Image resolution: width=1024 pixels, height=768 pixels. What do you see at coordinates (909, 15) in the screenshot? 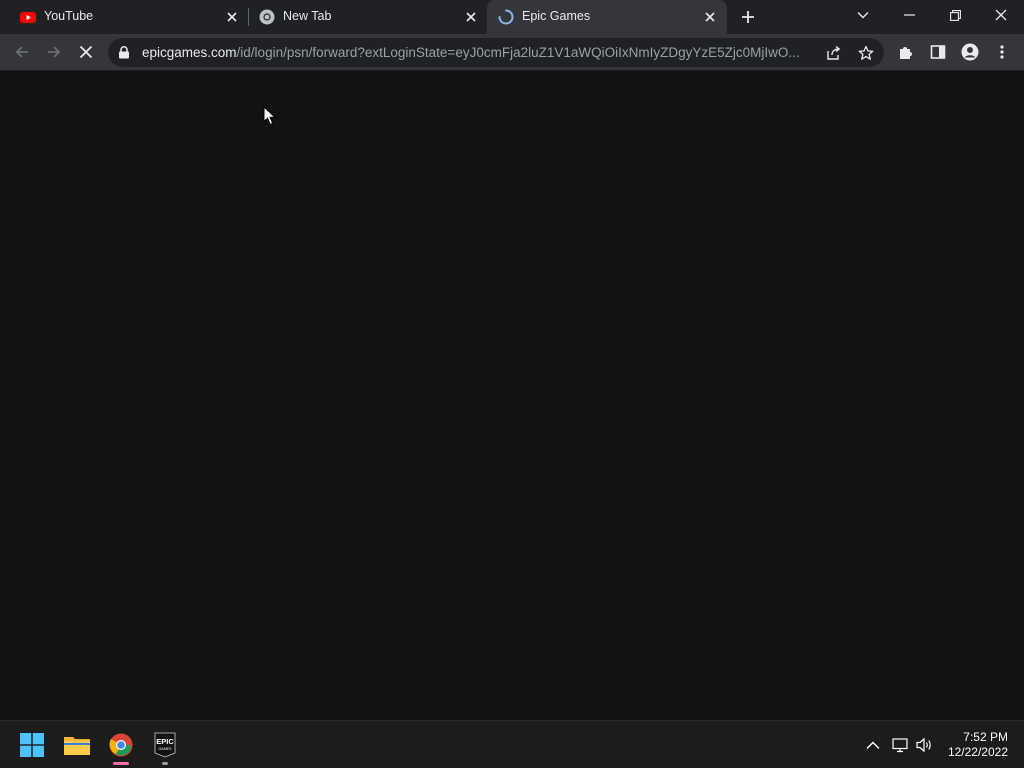
I see `minimize-icon` at bounding box center [909, 15].